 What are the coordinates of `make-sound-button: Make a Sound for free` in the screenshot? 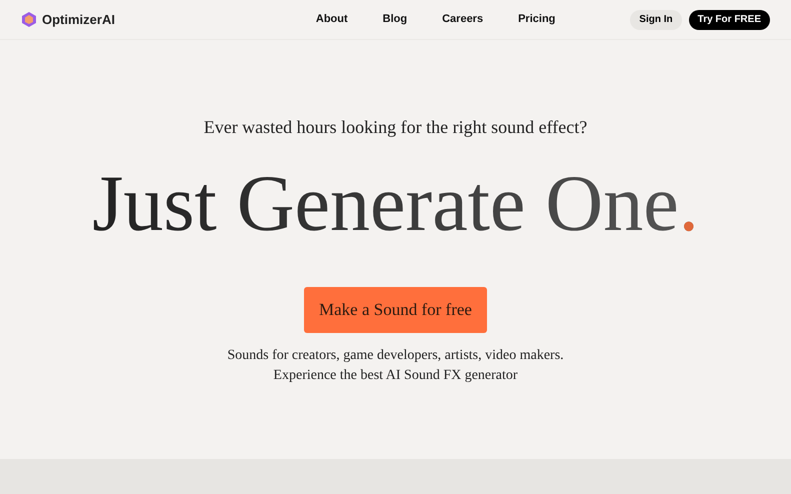 It's located at (395, 310).